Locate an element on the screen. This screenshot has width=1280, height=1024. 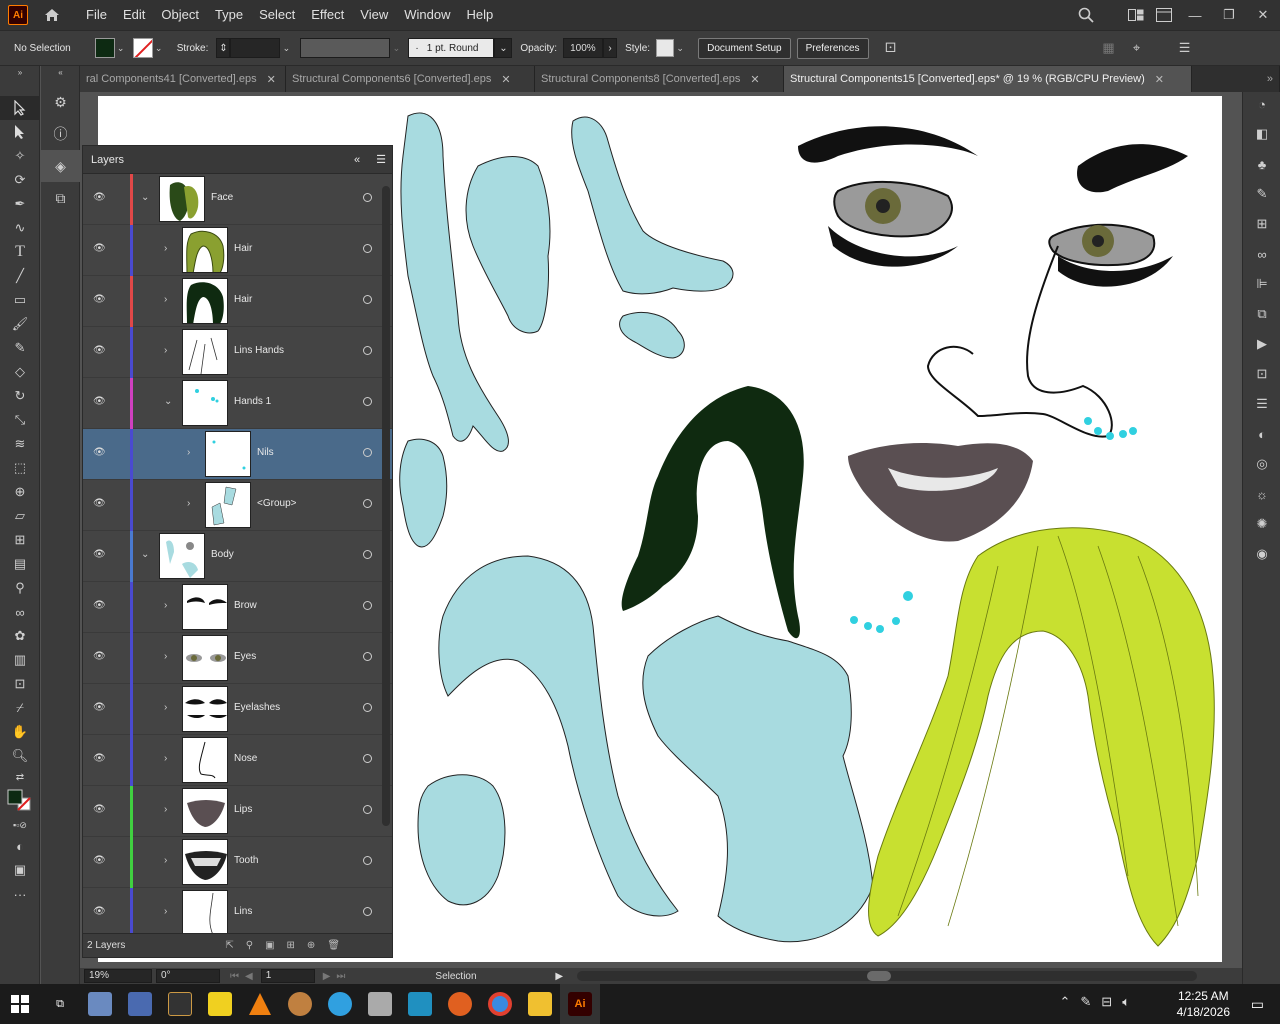
layer-name: Face is located at coordinates (222, 197).